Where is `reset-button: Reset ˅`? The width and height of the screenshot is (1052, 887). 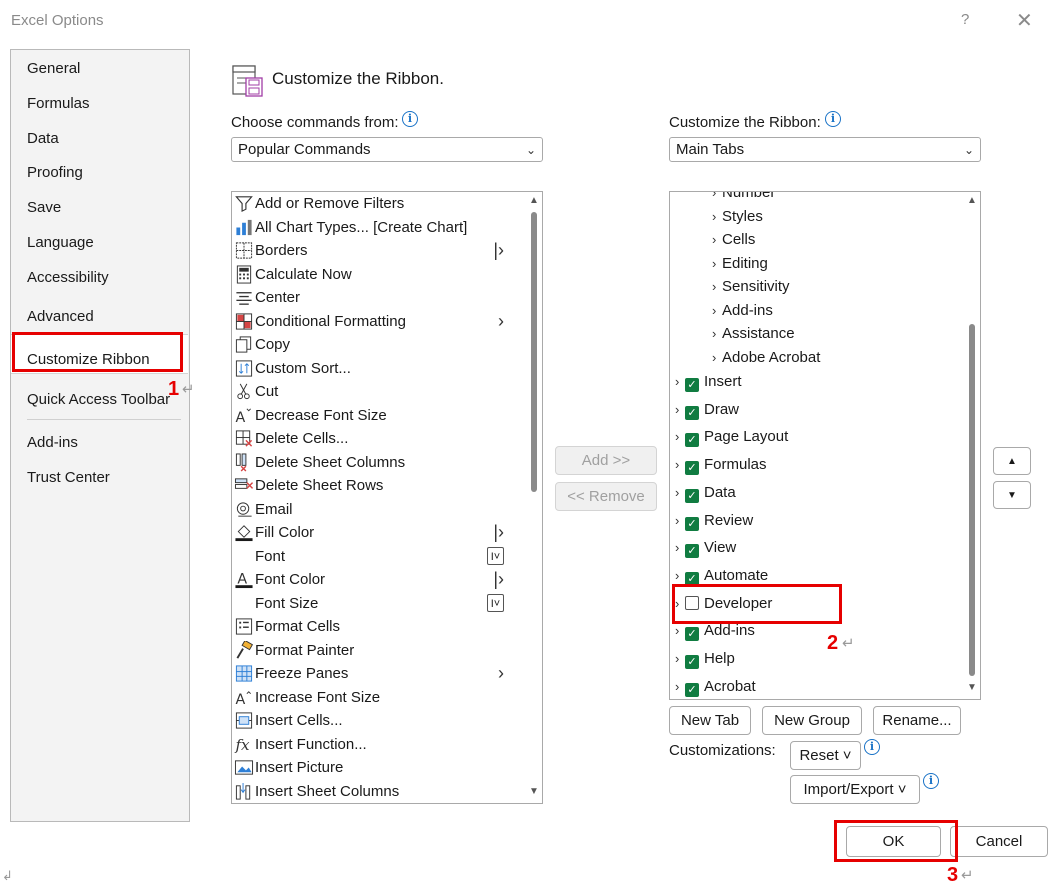 reset-button: Reset ˅ is located at coordinates (825, 755).